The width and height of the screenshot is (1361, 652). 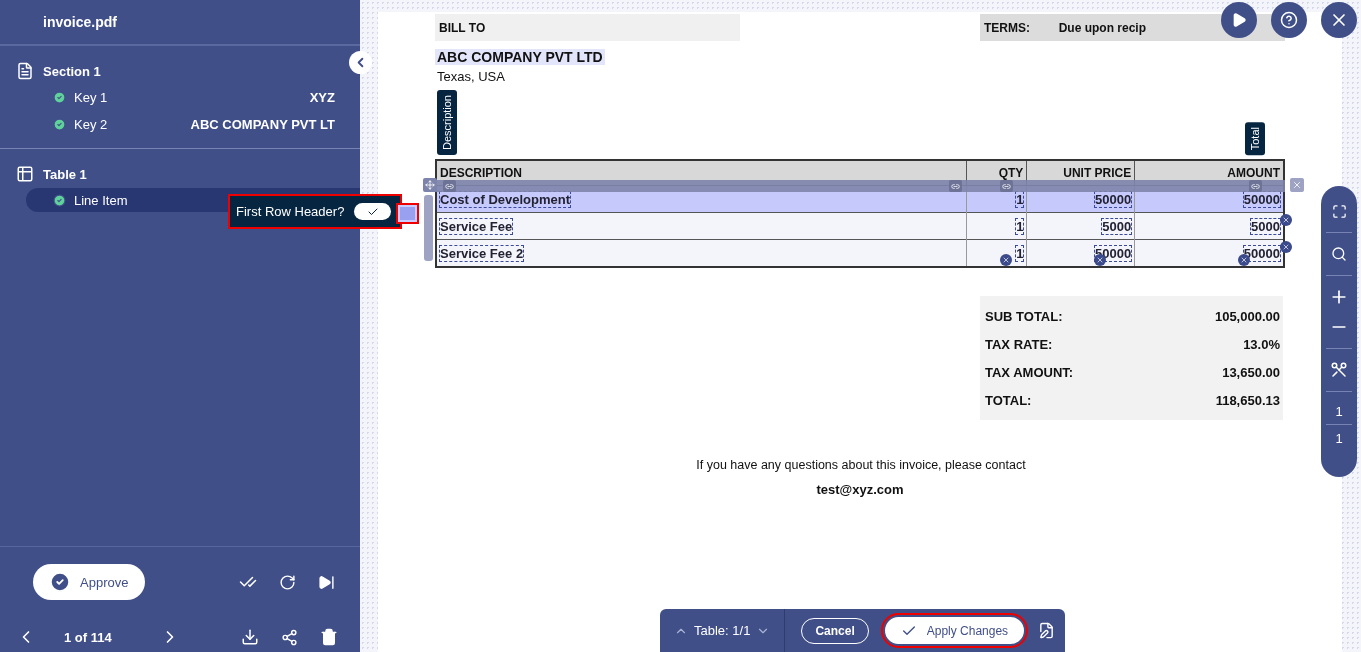 What do you see at coordinates (430, 185) in the screenshot?
I see `move-icon` at bounding box center [430, 185].